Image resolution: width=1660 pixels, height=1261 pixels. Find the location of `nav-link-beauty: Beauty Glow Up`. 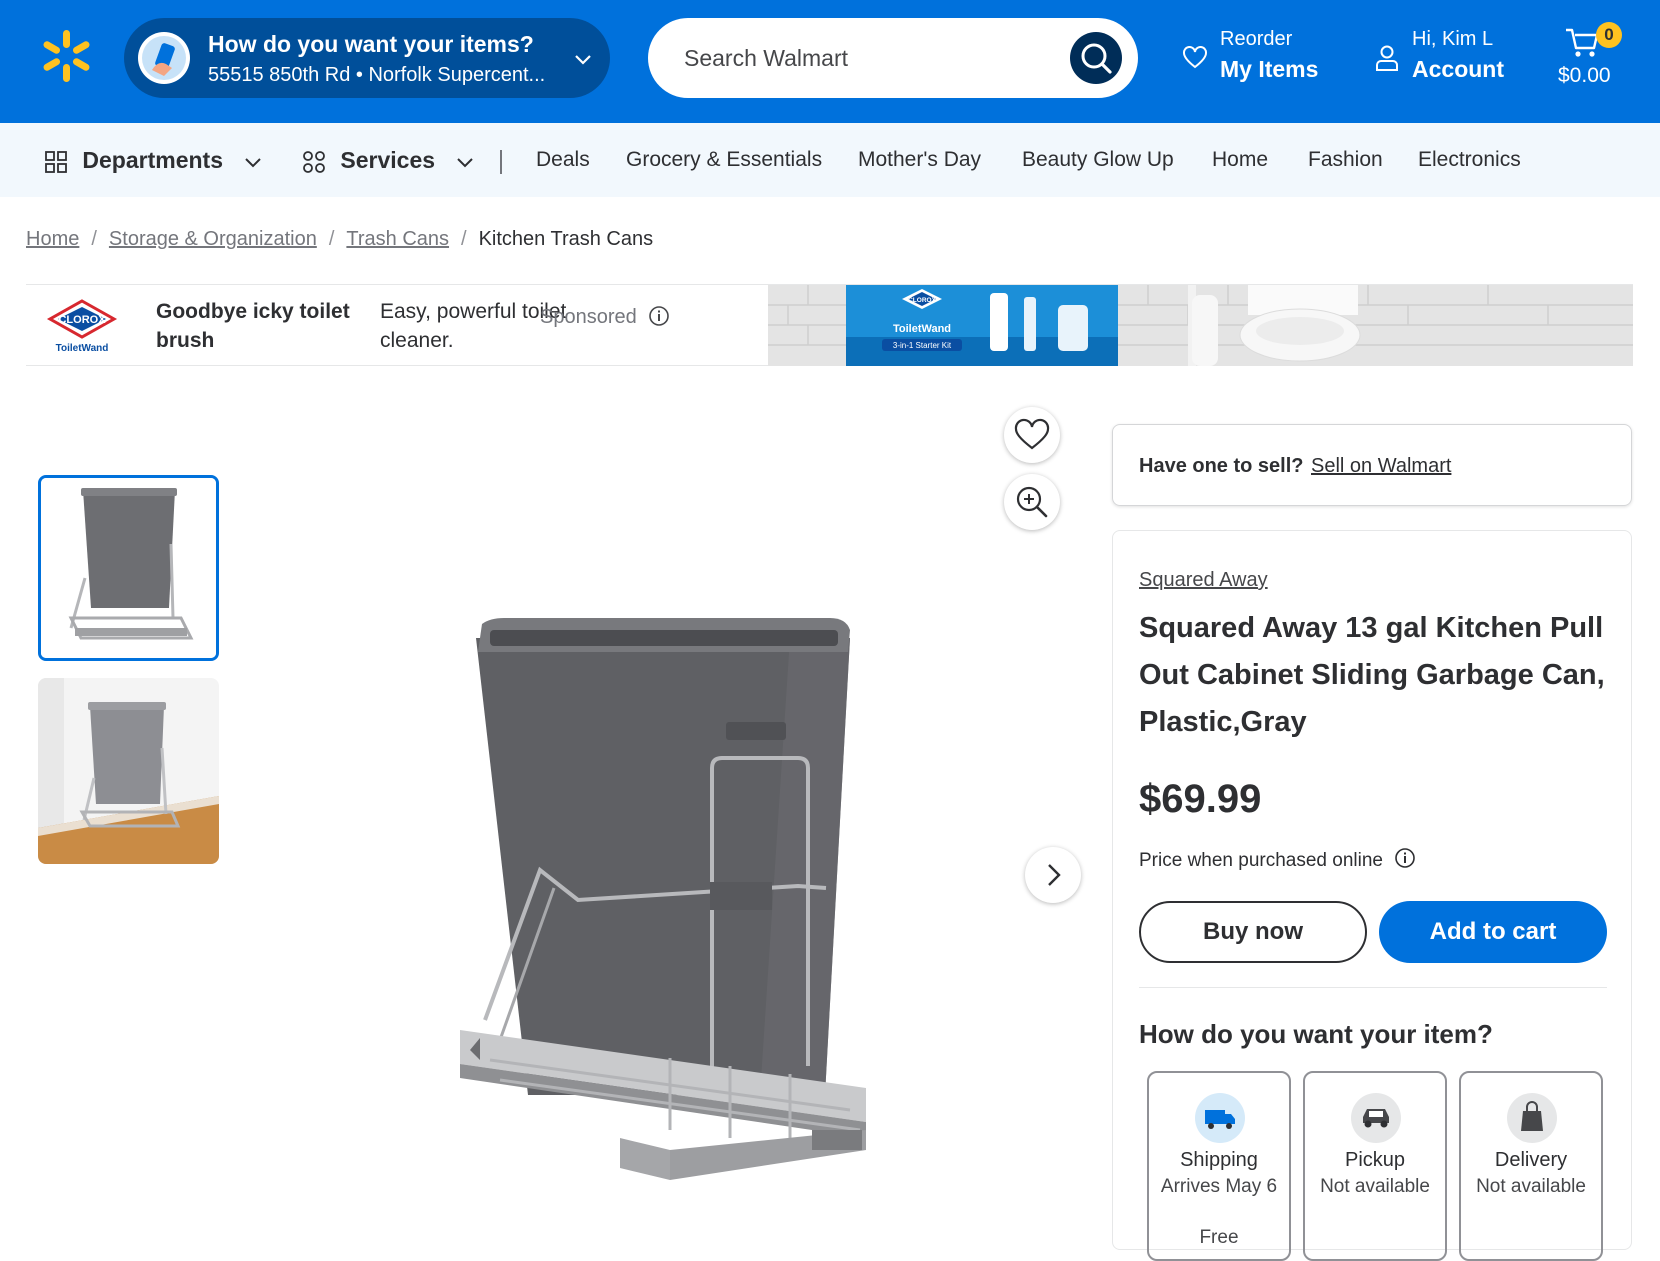

nav-link-beauty: Beauty Glow Up is located at coordinates (1098, 160).